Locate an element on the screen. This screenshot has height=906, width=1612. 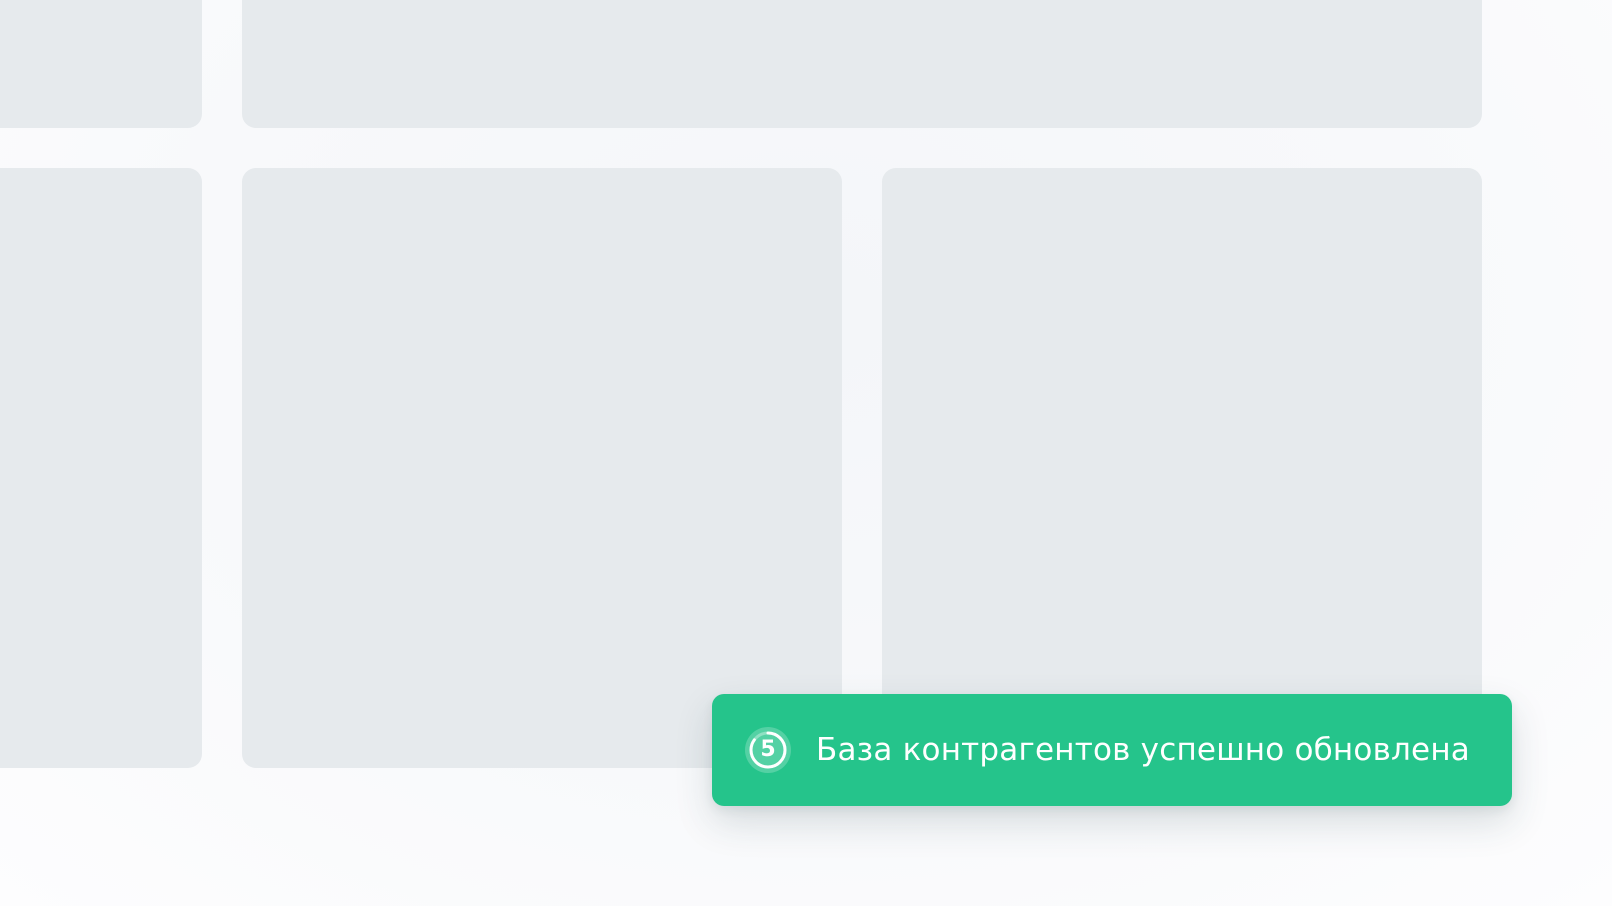
toast-message: База контрагентов успешно обновлена is located at coordinates (1143, 750).